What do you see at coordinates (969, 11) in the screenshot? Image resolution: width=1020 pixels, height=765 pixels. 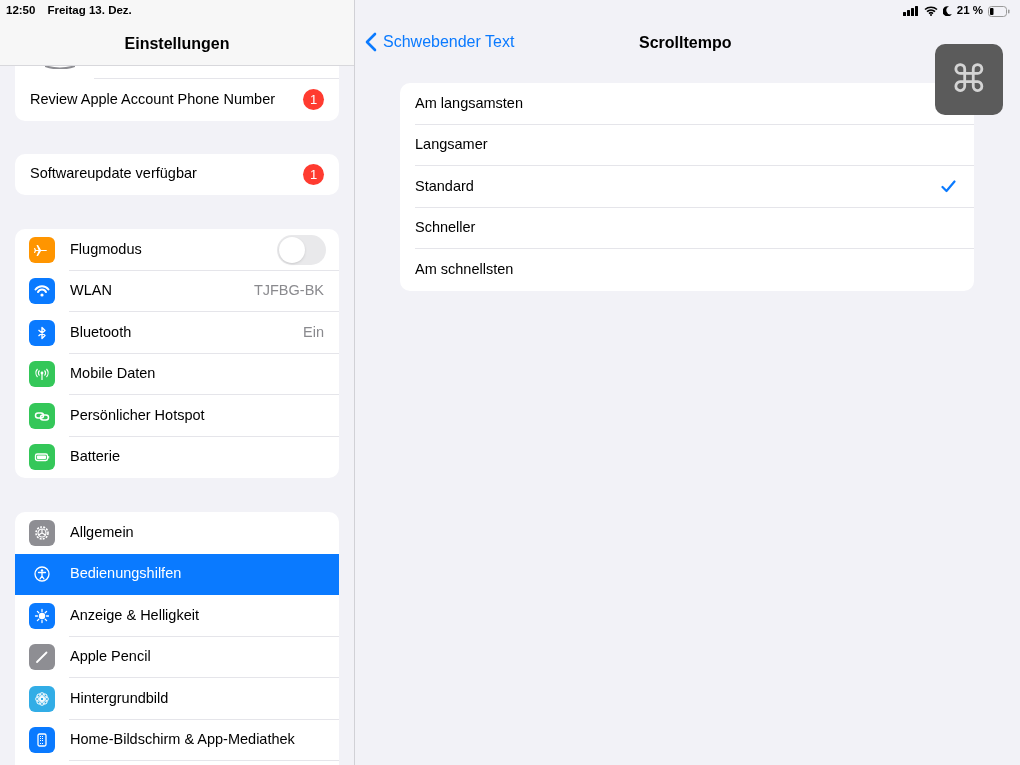 I see `battery-percent: 21 %` at bounding box center [969, 11].